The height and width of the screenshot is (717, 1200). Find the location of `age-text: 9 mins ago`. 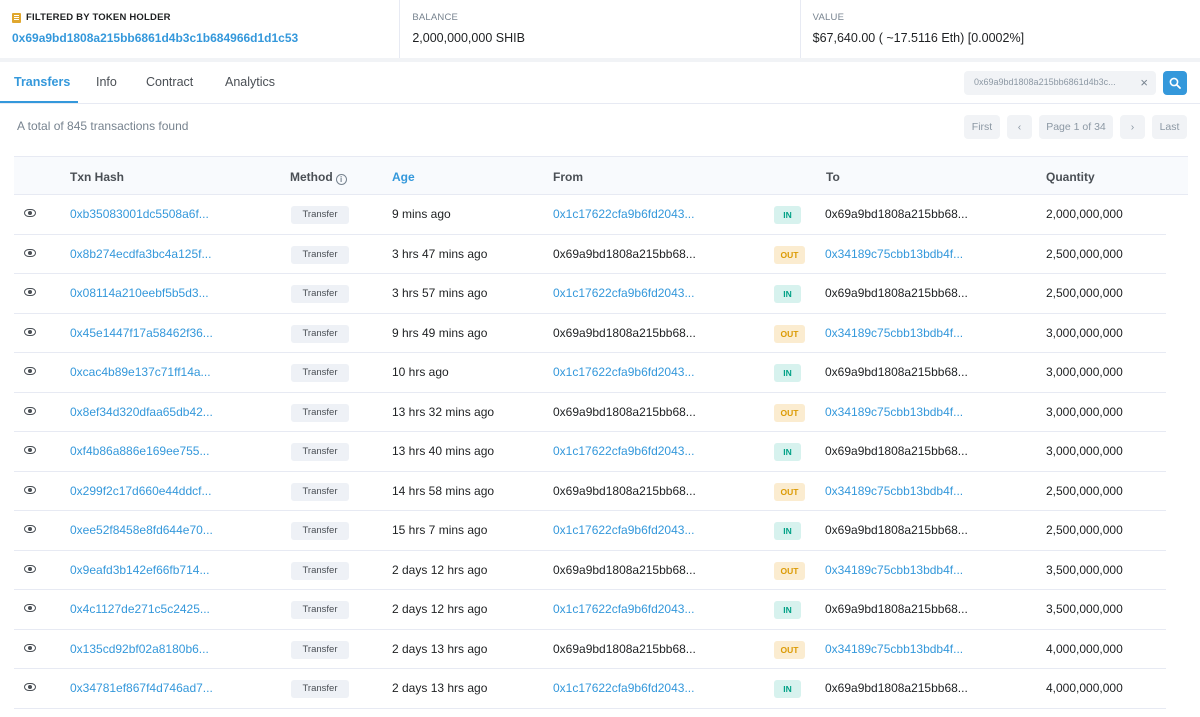

age-text: 9 mins ago is located at coordinates (421, 214).